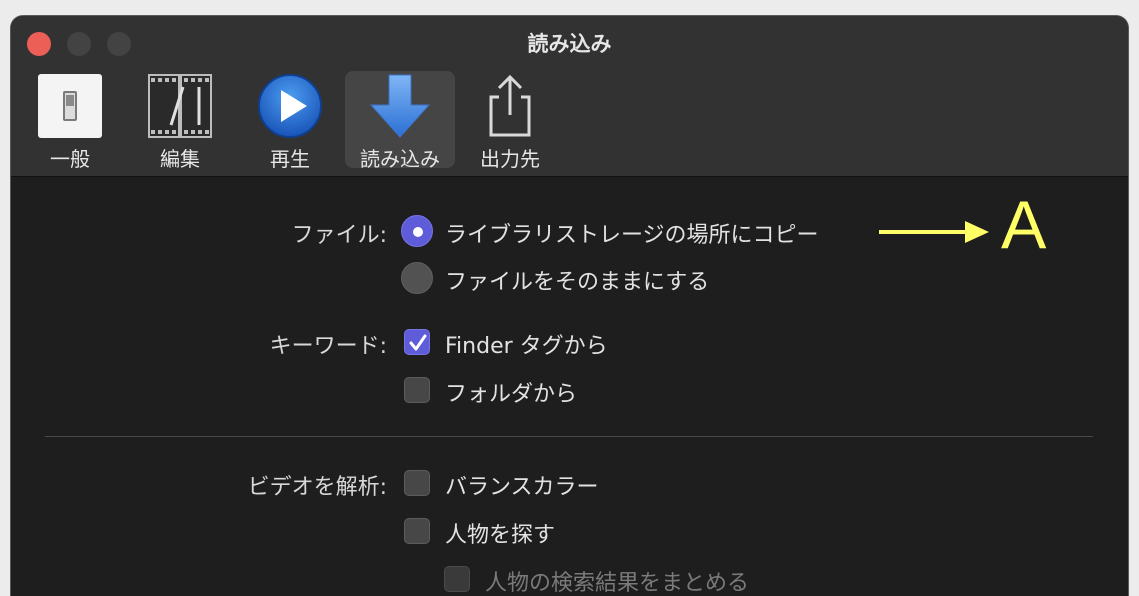 This screenshot has height=596, width=1139. What do you see at coordinates (617, 583) in the screenshot?
I see `consolidate-people-label: 人物の検索結果をまとめる` at bounding box center [617, 583].